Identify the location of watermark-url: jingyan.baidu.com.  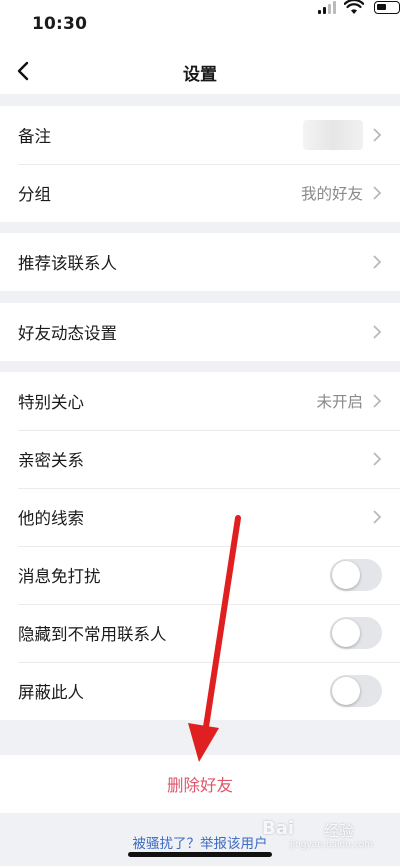
(332, 845).